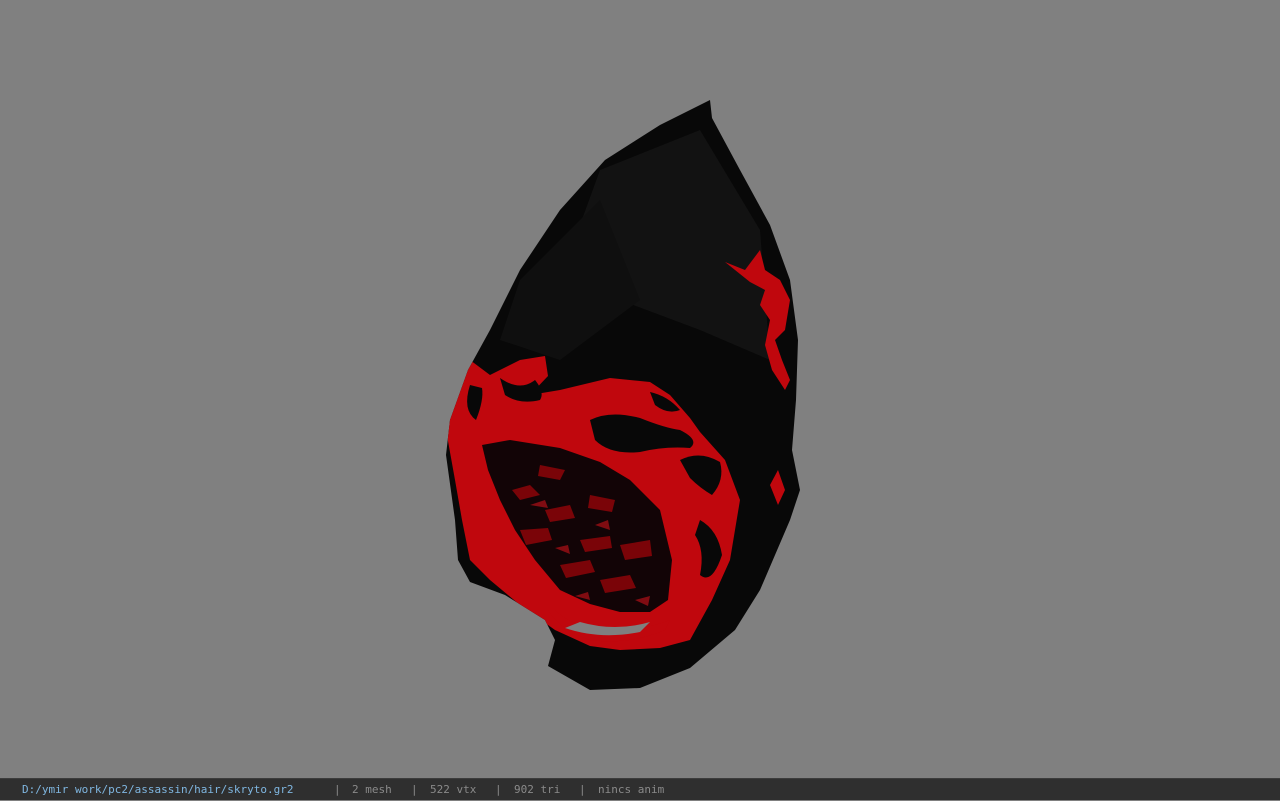  What do you see at coordinates (453, 789) in the screenshot?
I see `vertex-count: 522 vtx` at bounding box center [453, 789].